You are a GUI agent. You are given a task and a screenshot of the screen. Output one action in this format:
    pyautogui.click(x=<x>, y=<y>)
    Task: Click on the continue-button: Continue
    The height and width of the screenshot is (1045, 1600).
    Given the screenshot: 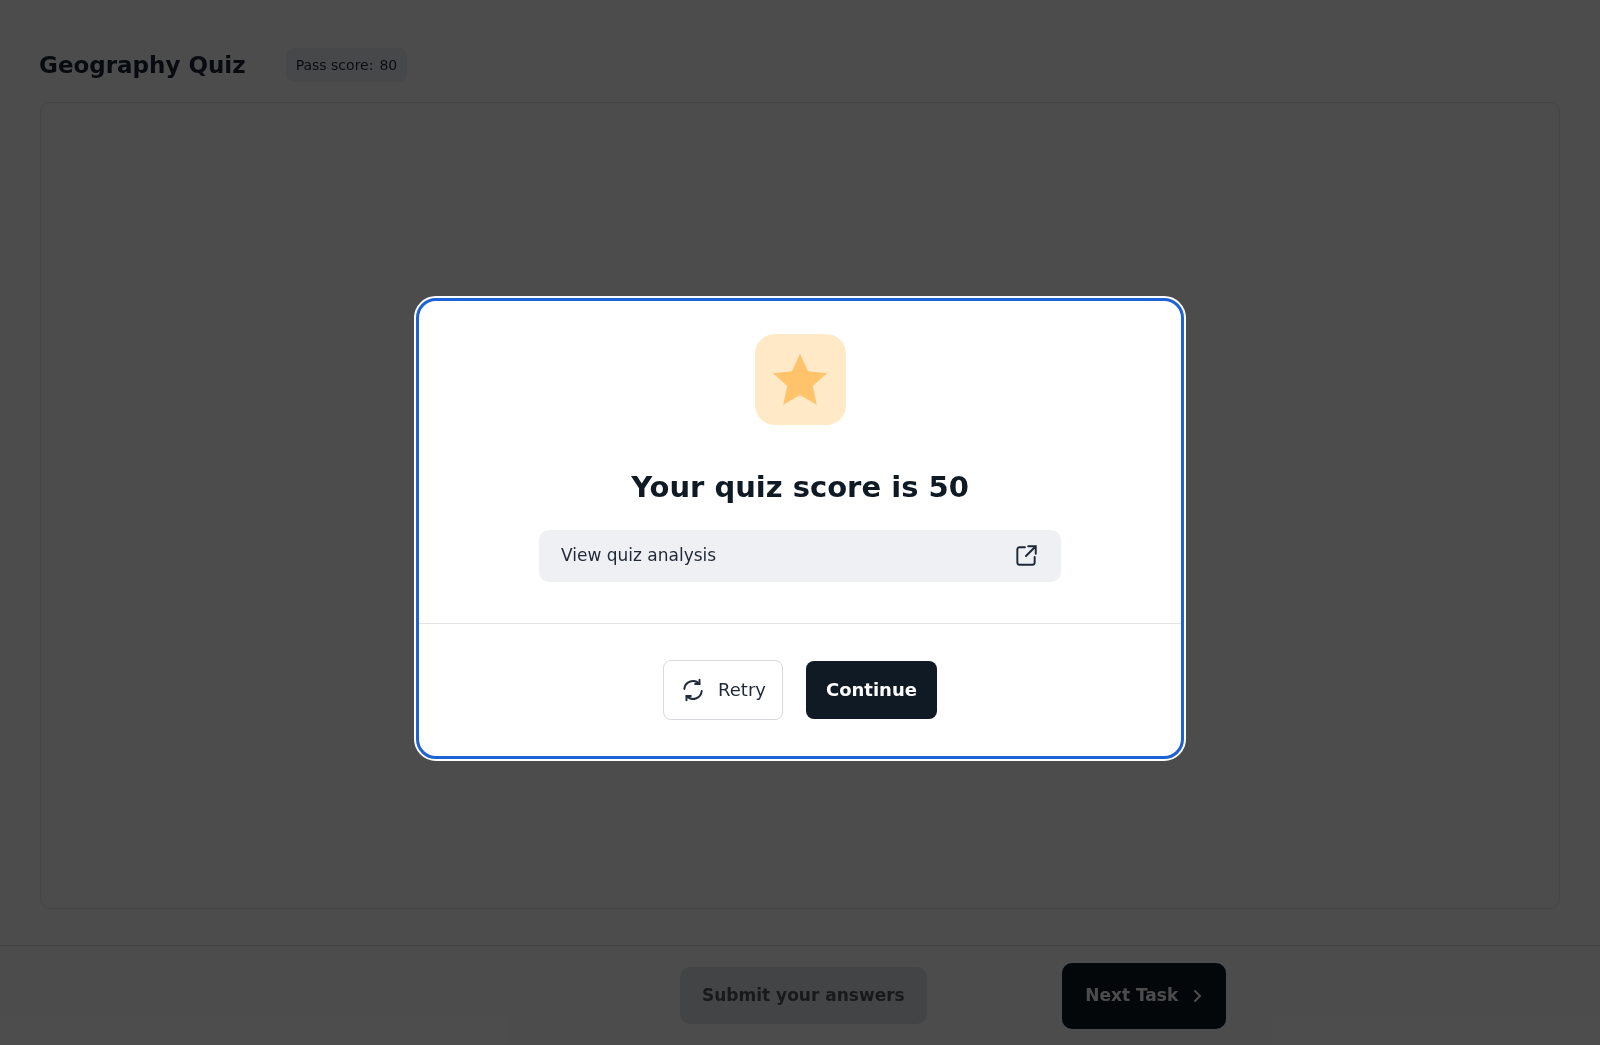 What is the action you would take?
    pyautogui.click(x=871, y=689)
    